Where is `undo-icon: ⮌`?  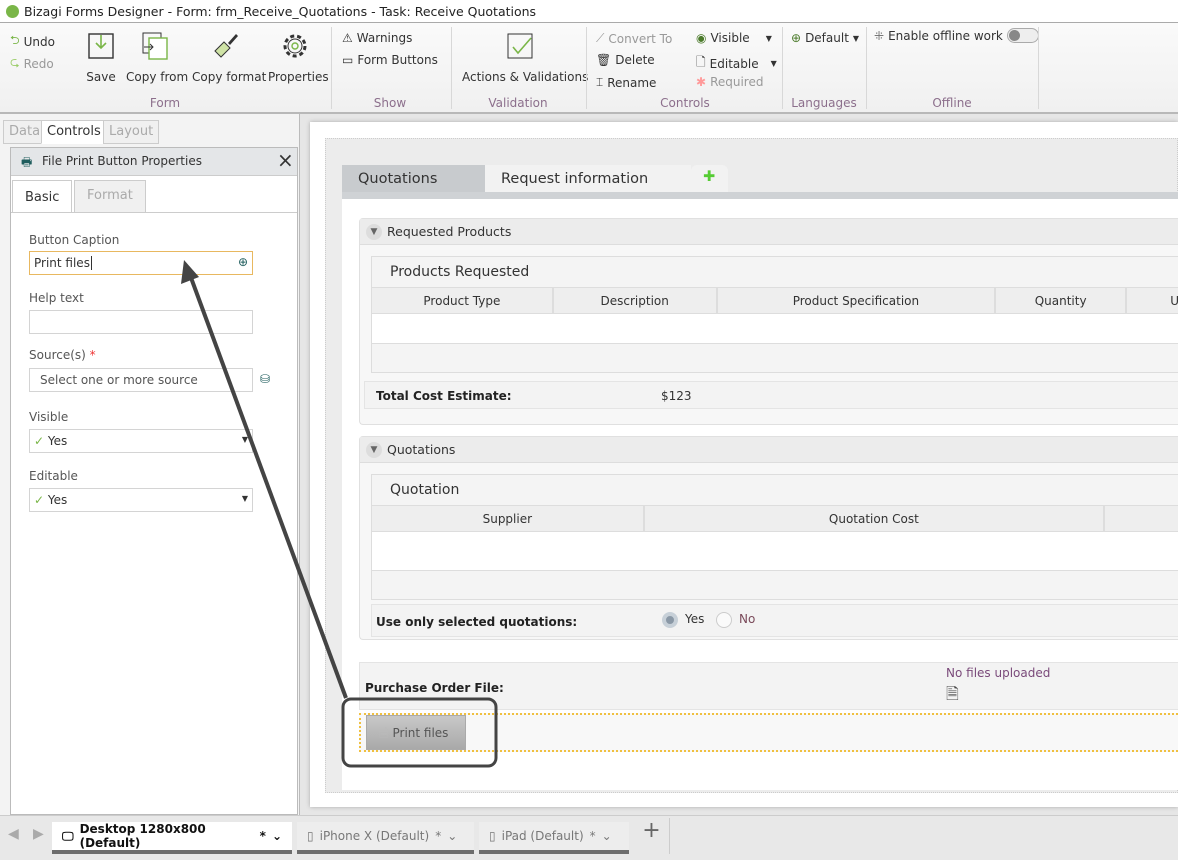 undo-icon: ⮌ is located at coordinates (15, 40).